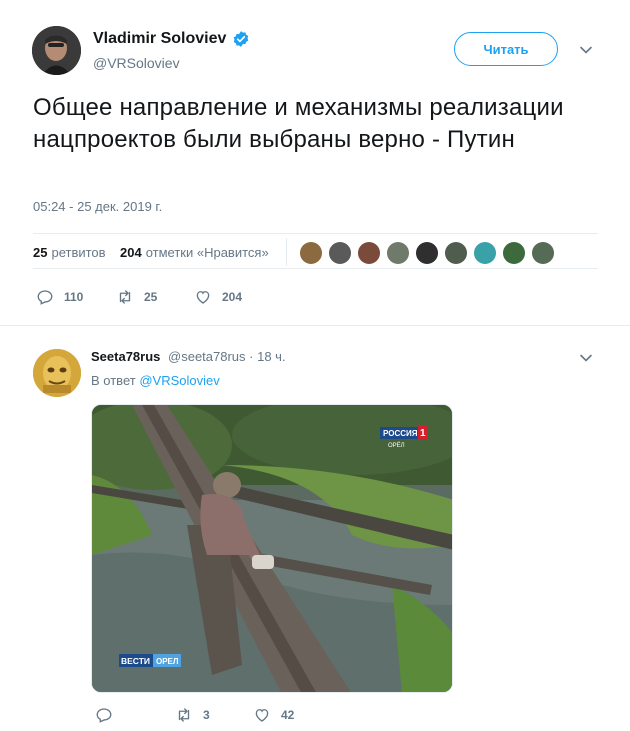 The width and height of the screenshot is (630, 731). Describe the element at coordinates (400, 433) in the screenshot. I see `channel-logo-text: РОССИЯ` at that location.